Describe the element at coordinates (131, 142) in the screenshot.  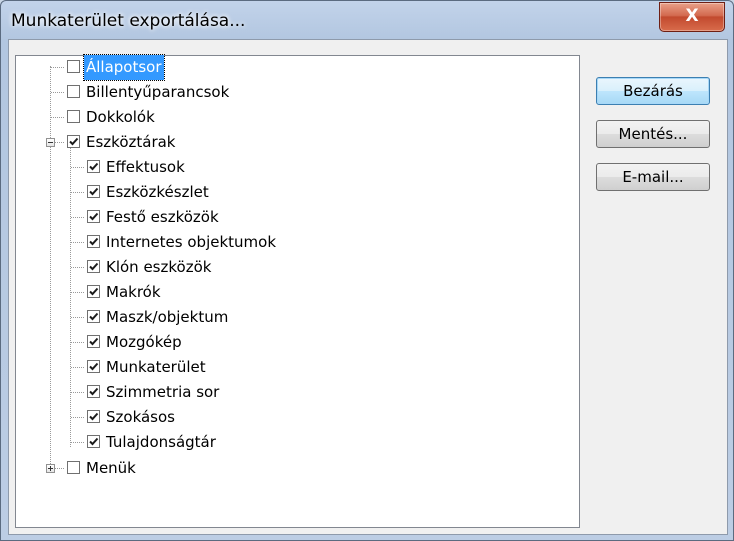
I see `tree-item-label: Eszköztárak` at that location.